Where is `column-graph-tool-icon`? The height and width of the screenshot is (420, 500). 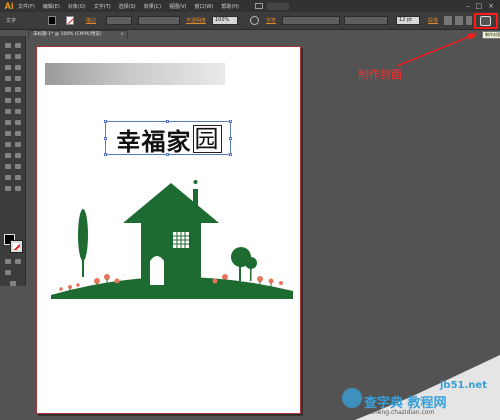 column-graph-tool-icon is located at coordinates (18, 166).